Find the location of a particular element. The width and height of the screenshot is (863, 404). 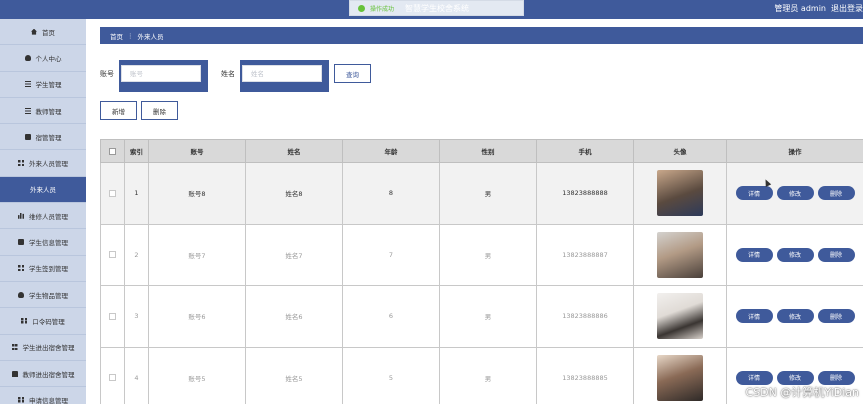

sidebar-item-student-checkin: 学生签到管理 is located at coordinates (43, 269).